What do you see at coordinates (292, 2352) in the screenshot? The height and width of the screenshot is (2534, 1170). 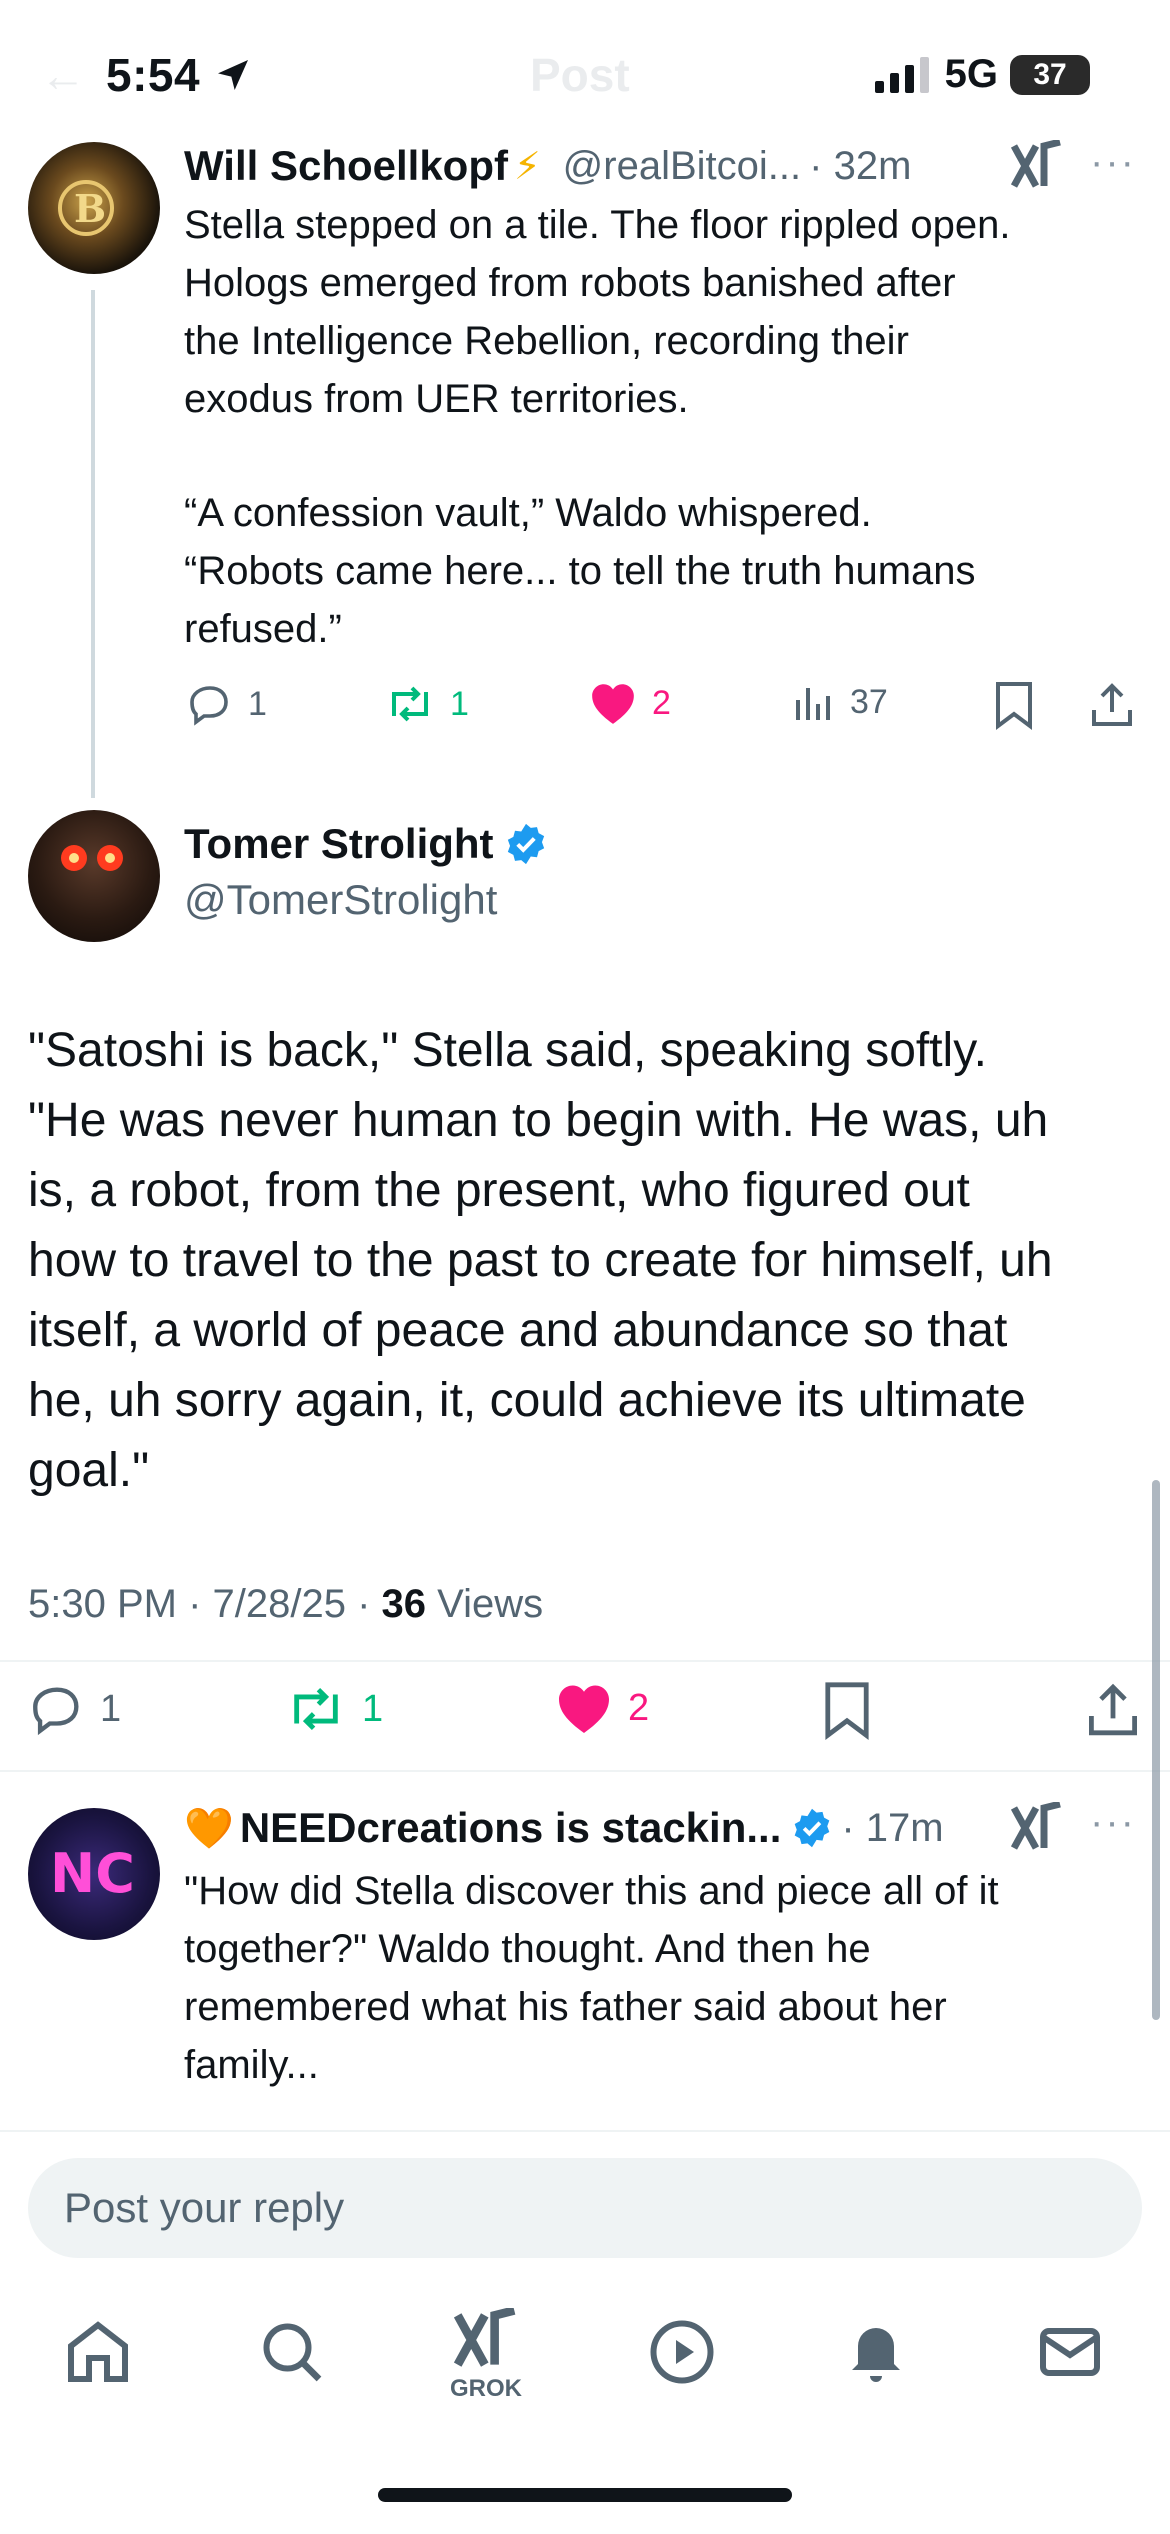 I see `search-icon` at bounding box center [292, 2352].